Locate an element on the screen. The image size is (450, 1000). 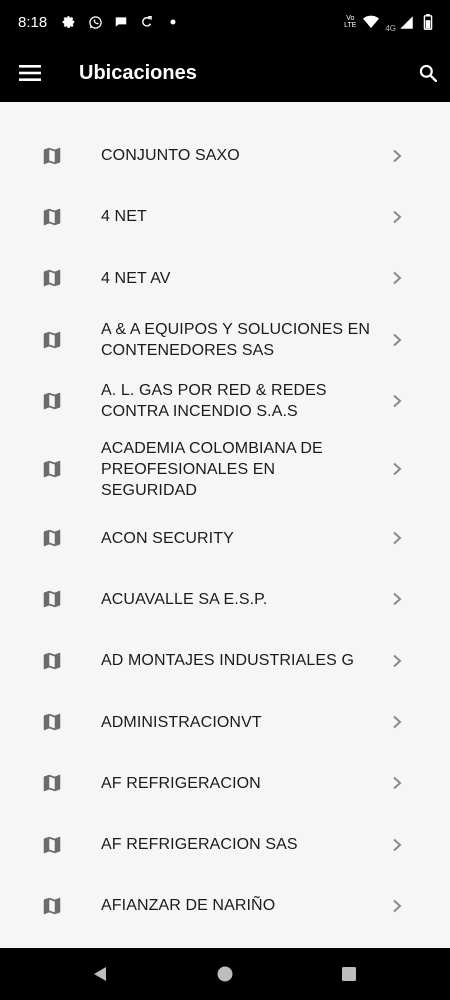
location-name: ACON SECURITY is located at coordinates (167, 538).